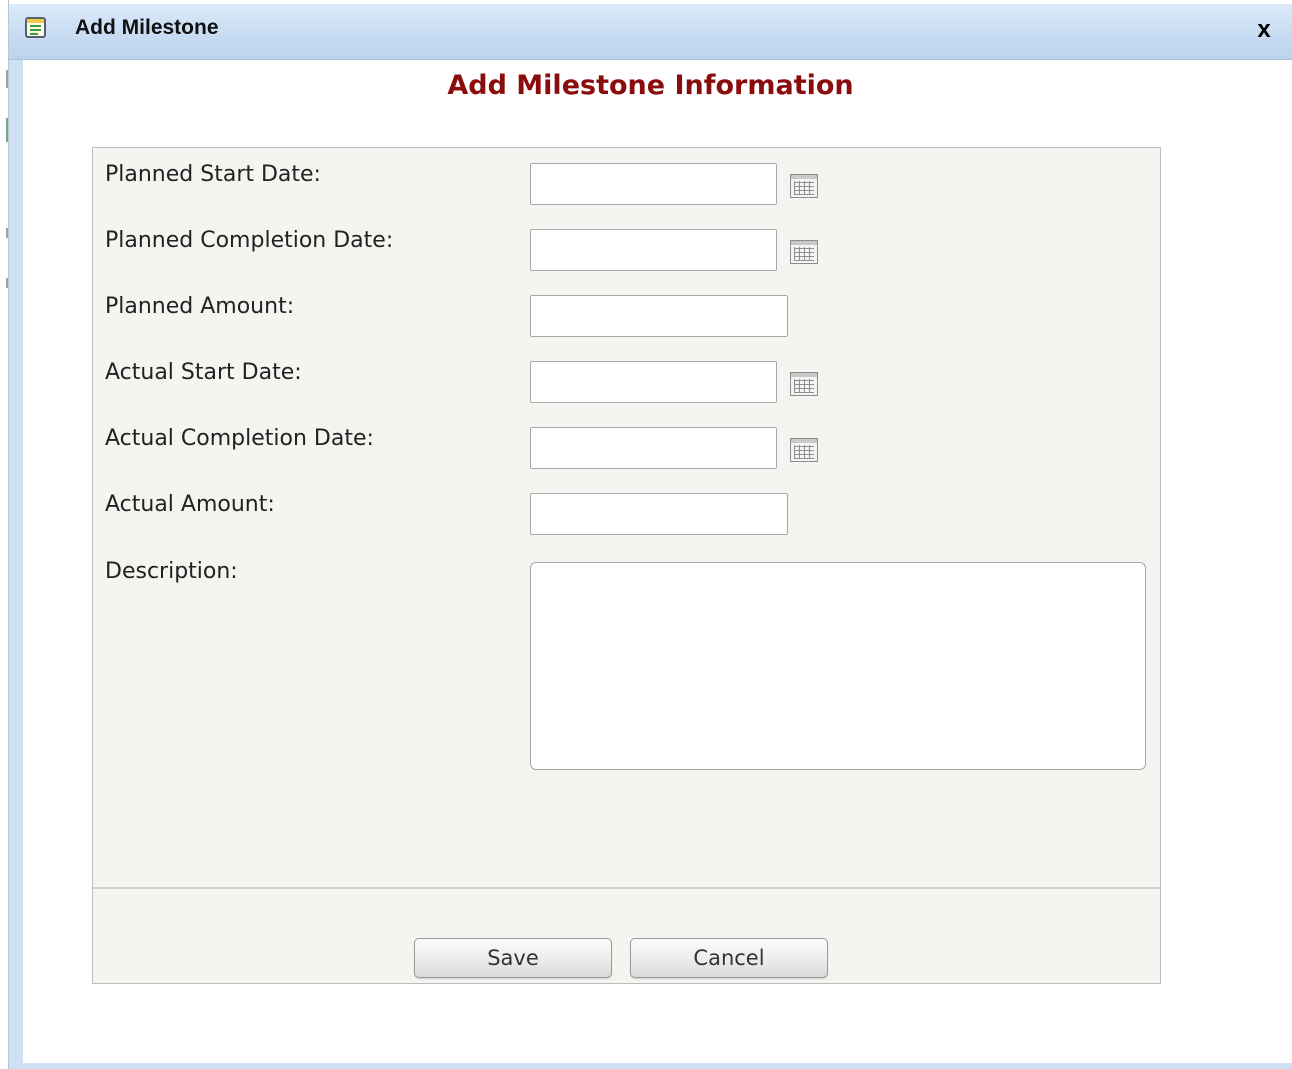  I want to click on actual-completion-date-label: Actual Completion Date:, so click(239, 438).